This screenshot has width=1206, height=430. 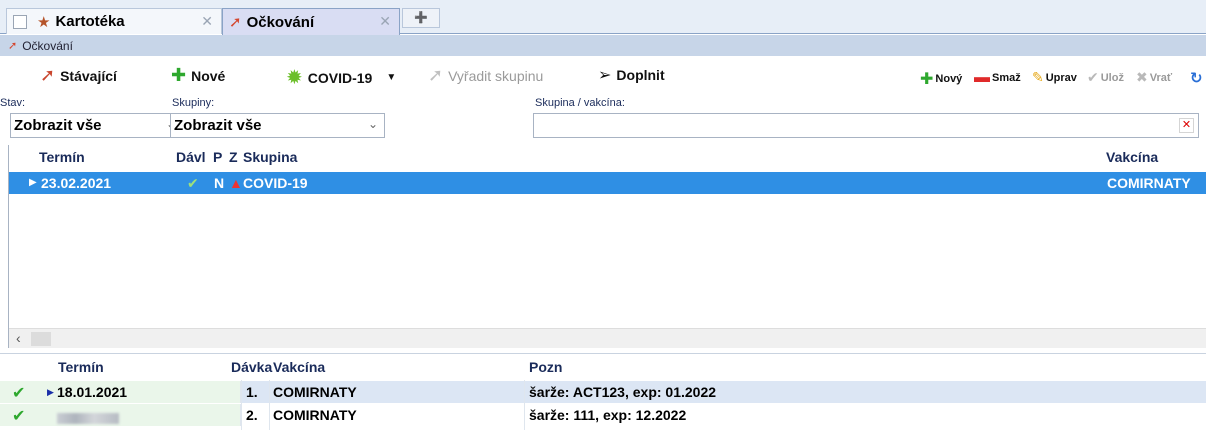 I want to click on small-revert-label: Vrať, so click(x=1161, y=77).